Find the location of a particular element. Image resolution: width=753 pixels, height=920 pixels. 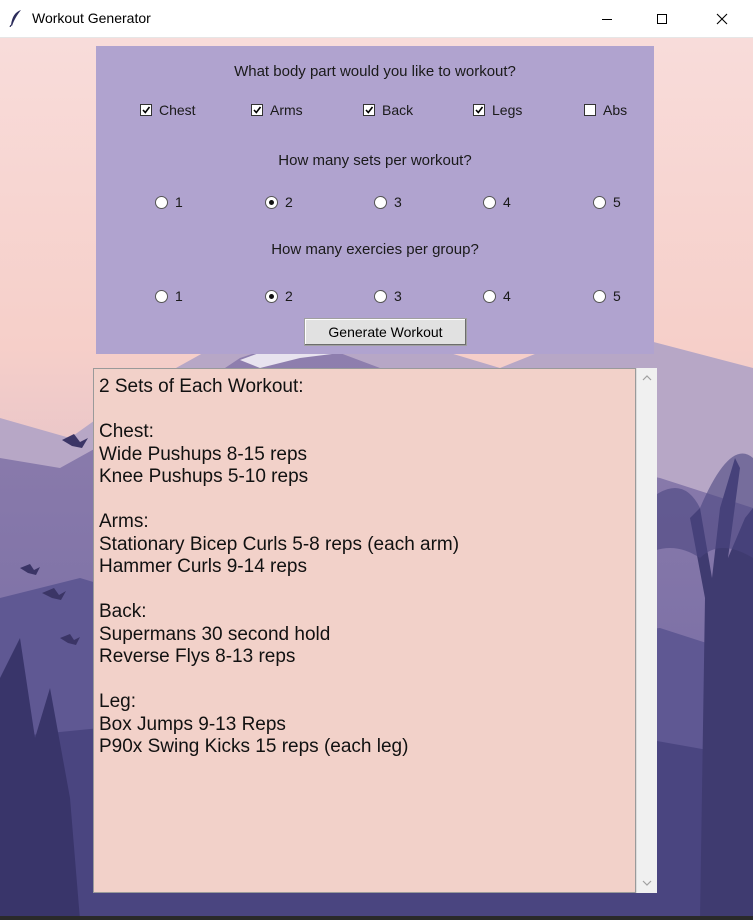

checkbox-legs: Legs is located at coordinates (497, 110).